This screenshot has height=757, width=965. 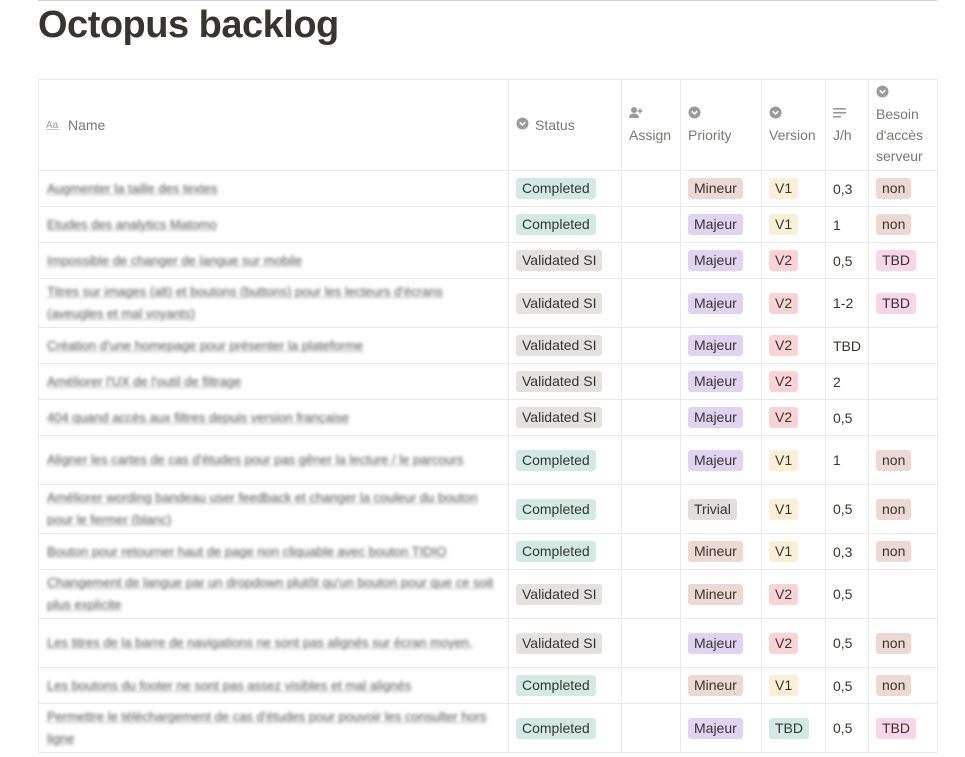 What do you see at coordinates (721, 509) in the screenshot?
I see `cell-priority: Trivial` at bounding box center [721, 509].